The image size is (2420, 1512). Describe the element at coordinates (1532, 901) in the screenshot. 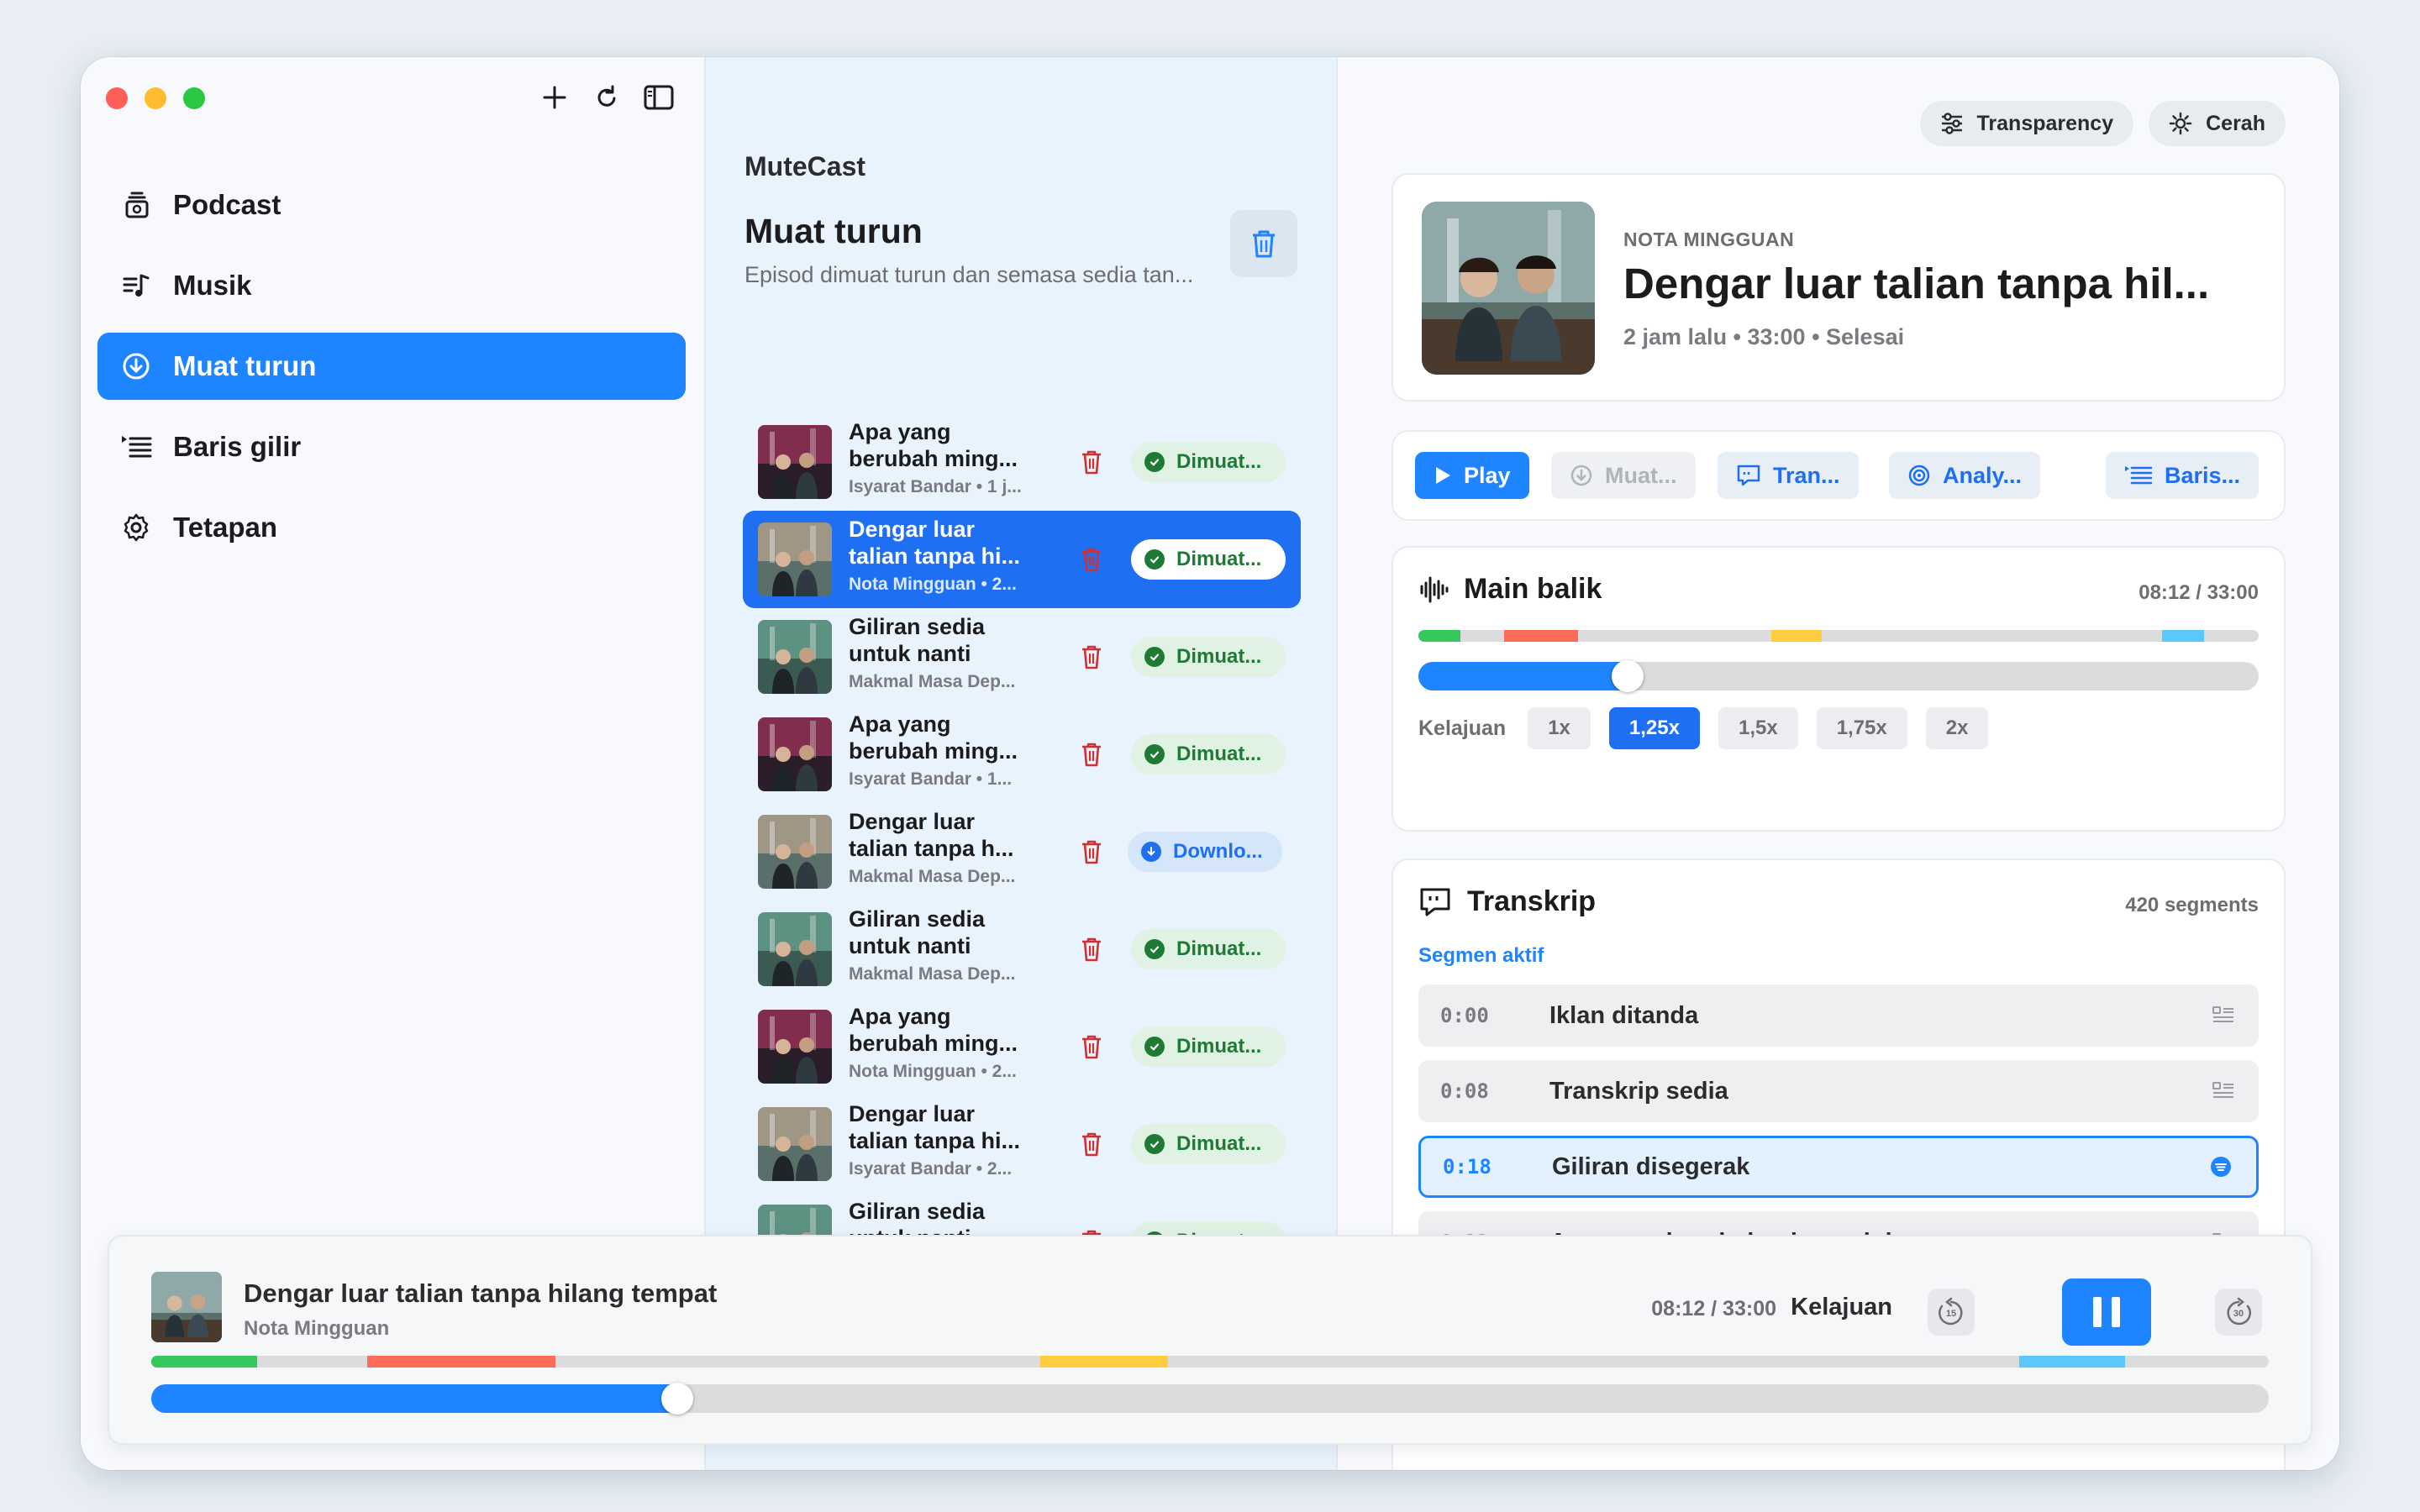

I see `transcript-title: Transkrip` at that location.